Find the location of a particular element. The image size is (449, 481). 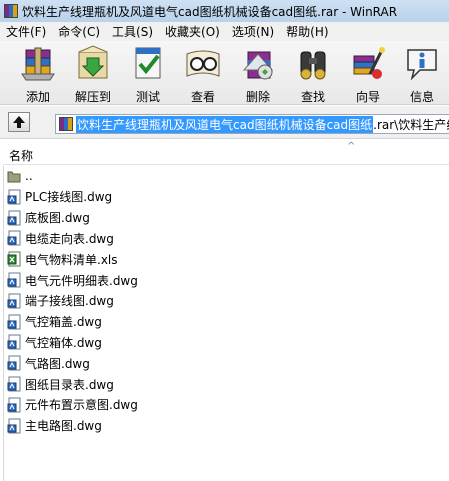

delete-icon is located at coordinates (258, 65).